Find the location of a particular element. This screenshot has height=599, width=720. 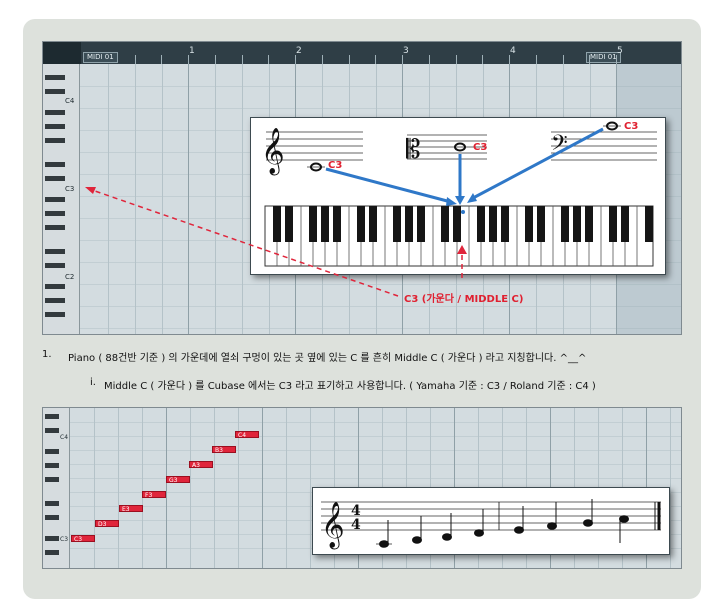

treble-clef-icon-bottom: 𝄞 is located at coordinates (333, 526).